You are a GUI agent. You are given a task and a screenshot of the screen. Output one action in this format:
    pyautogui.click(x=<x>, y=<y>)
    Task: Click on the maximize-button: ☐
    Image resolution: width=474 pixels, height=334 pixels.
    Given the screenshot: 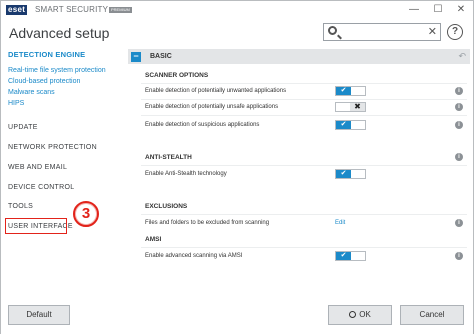 What is the action you would take?
    pyautogui.click(x=438, y=10)
    